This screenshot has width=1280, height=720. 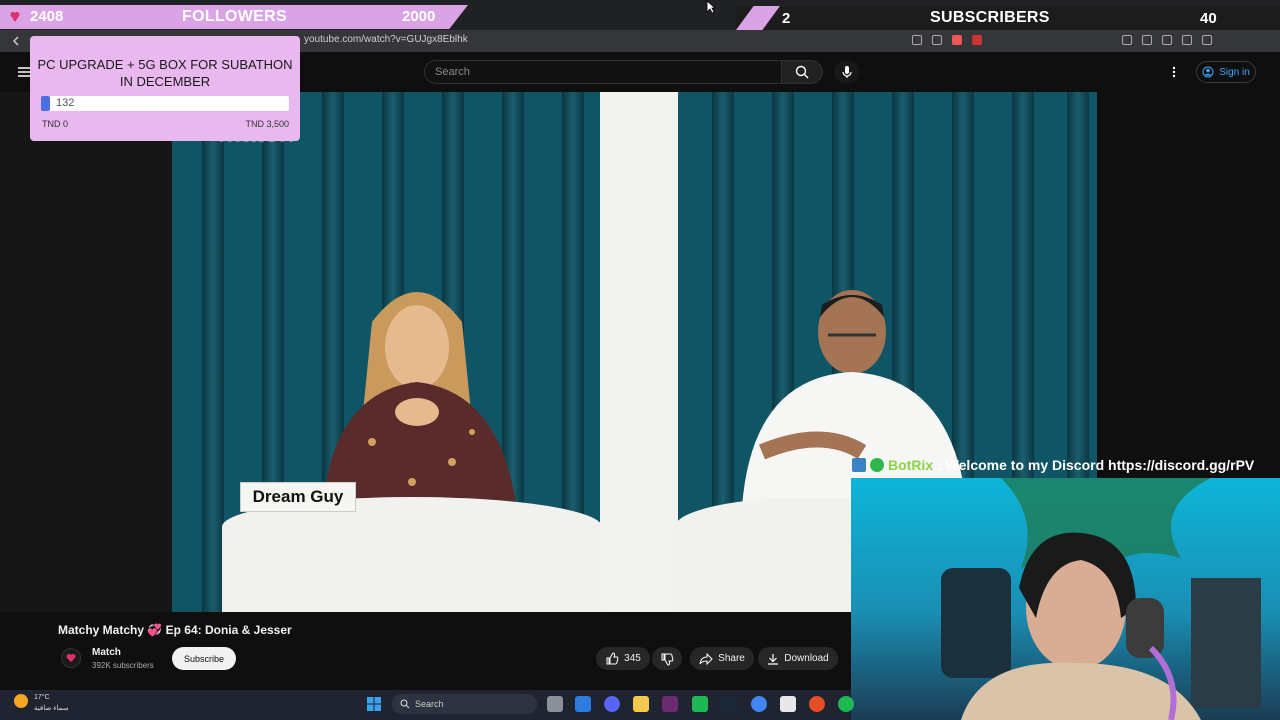 I want to click on weather-temperature: 17°C, so click(x=42, y=697).